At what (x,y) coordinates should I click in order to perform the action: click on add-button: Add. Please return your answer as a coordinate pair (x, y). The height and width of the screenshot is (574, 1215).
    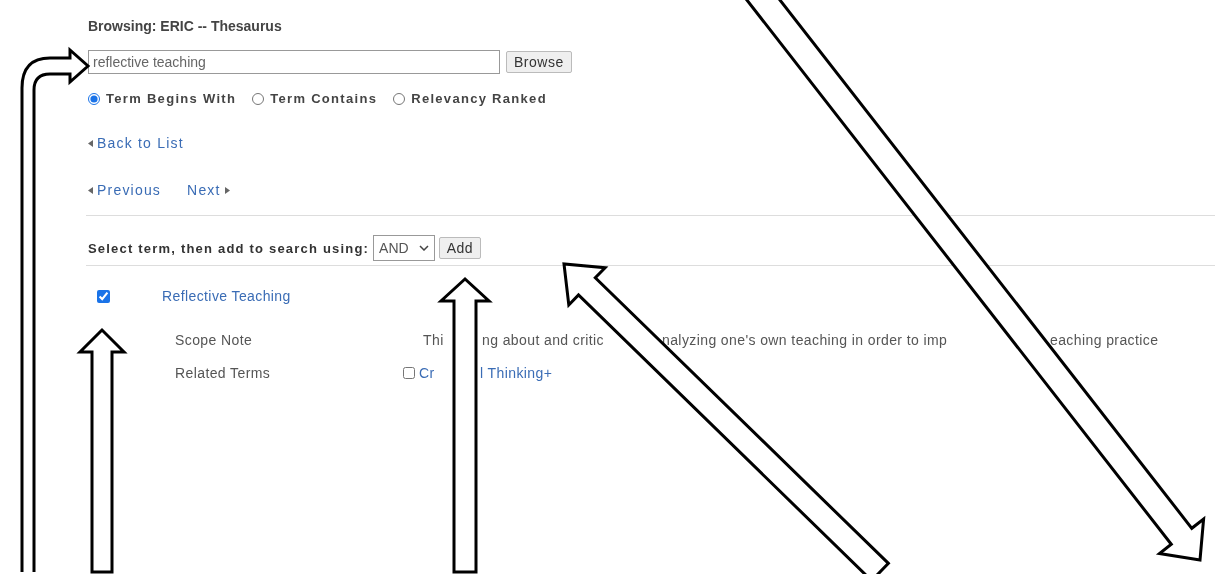
    Looking at the image, I should click on (460, 248).